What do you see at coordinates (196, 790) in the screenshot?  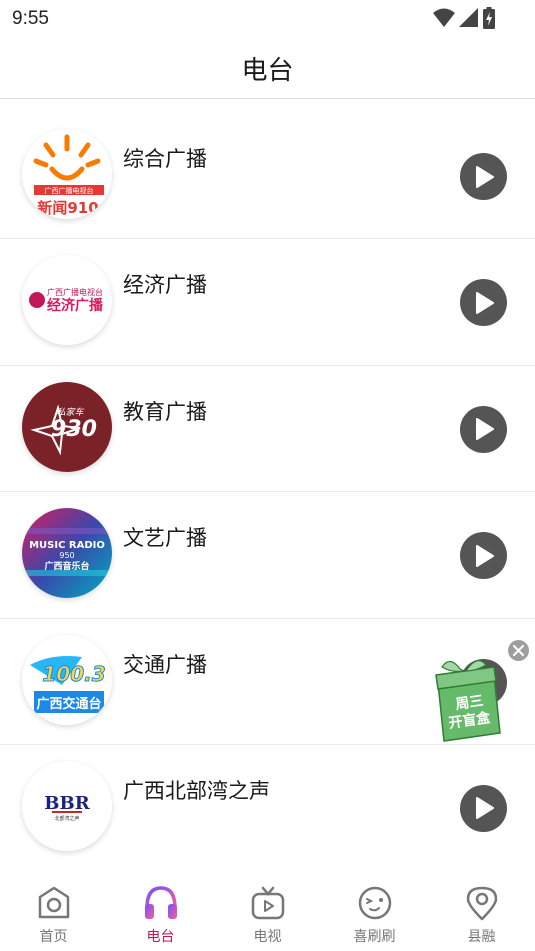 I see `station-name: 广西北部湾之声` at bounding box center [196, 790].